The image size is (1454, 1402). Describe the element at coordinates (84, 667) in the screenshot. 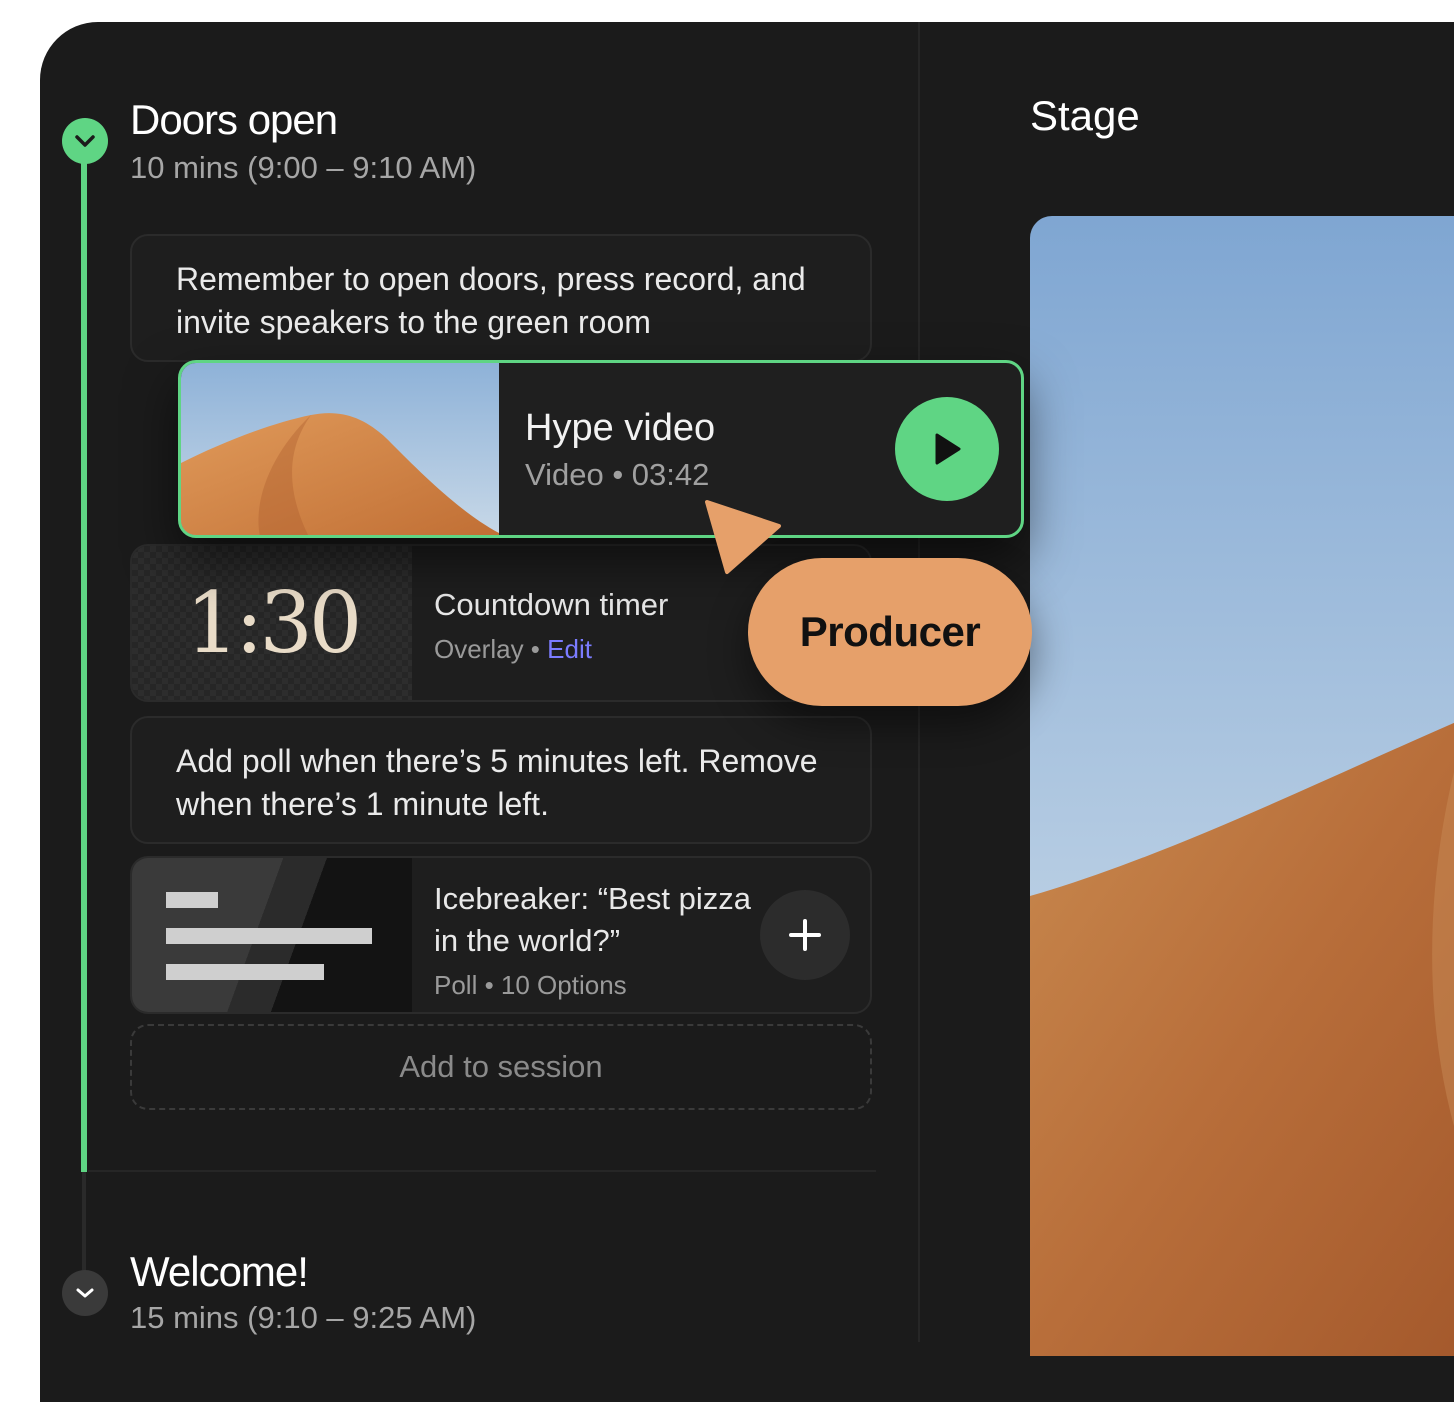

I see `timeline-progress` at that location.